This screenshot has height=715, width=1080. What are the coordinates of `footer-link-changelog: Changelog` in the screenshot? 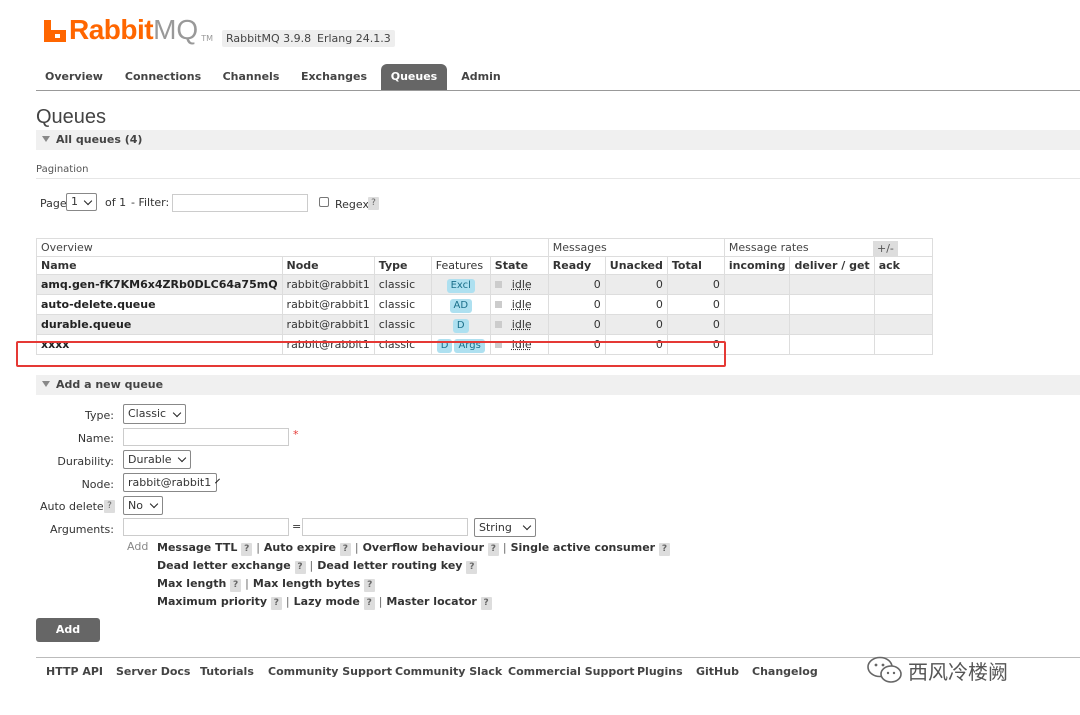 It's located at (785, 671).